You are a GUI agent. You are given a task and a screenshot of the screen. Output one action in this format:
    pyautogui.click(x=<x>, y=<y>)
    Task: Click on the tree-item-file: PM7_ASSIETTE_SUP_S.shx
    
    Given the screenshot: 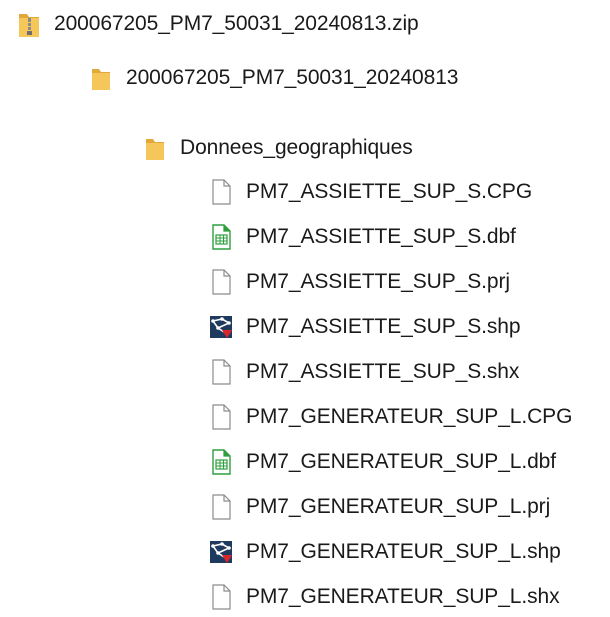 What is the action you would take?
    pyautogui.click(x=363, y=372)
    